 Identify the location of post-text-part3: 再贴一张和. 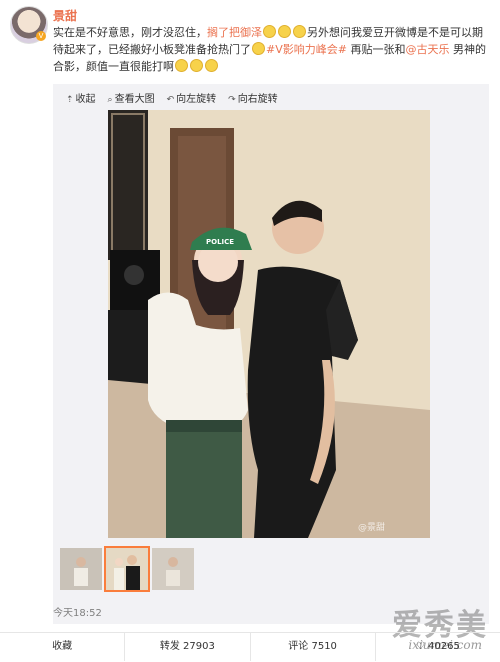
(376, 49).